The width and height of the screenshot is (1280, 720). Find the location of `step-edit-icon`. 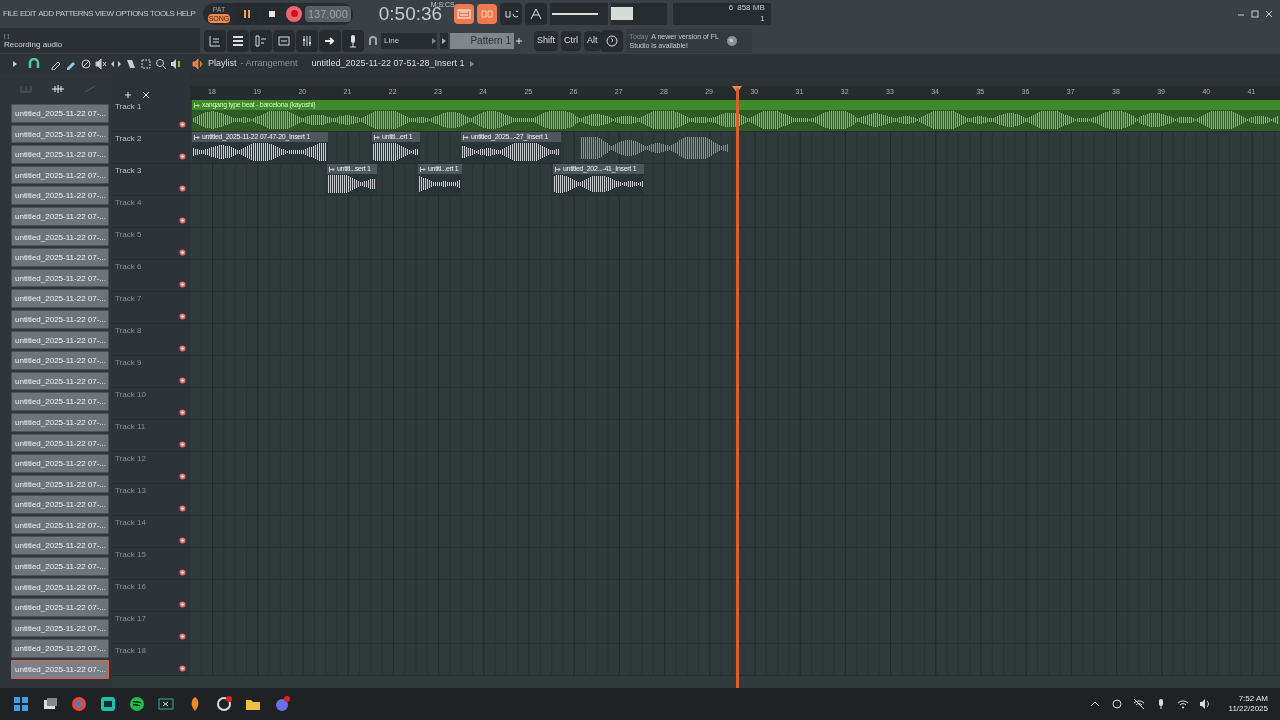

step-edit-icon is located at coordinates (486, 13).